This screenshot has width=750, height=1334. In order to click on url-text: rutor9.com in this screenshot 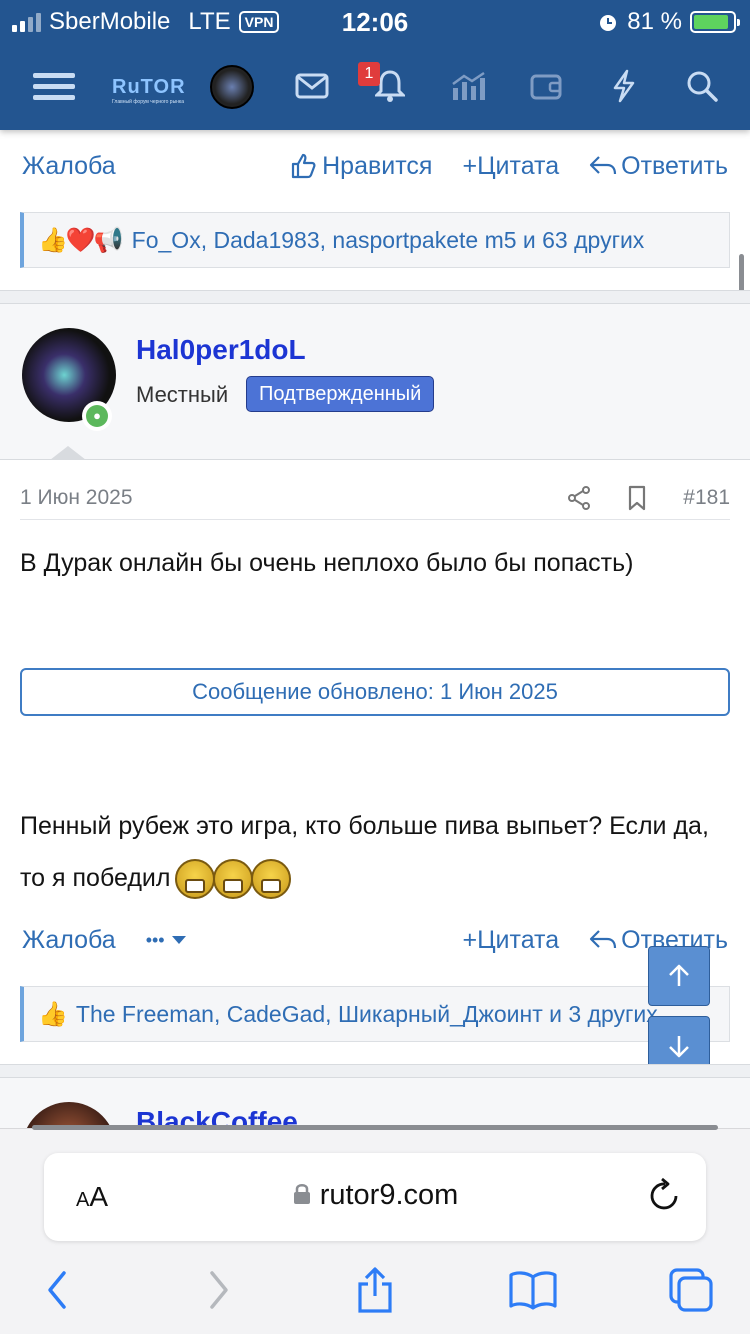, I will do `click(389, 1195)`.